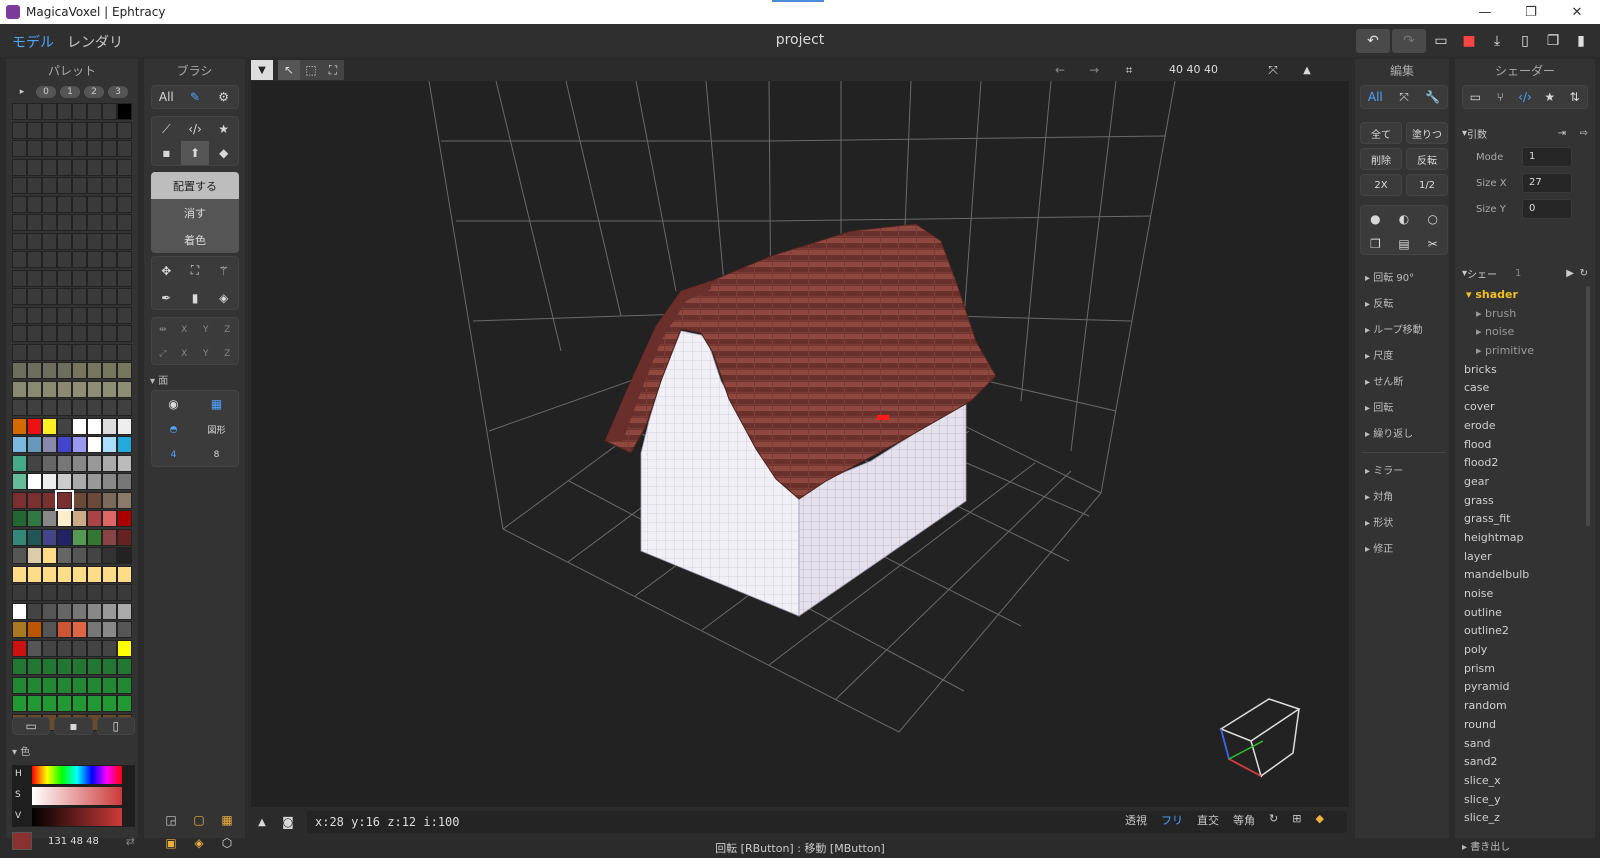  Describe the element at coordinates (227, 819) in the screenshot. I see `view-grid-icon: ▦` at that location.